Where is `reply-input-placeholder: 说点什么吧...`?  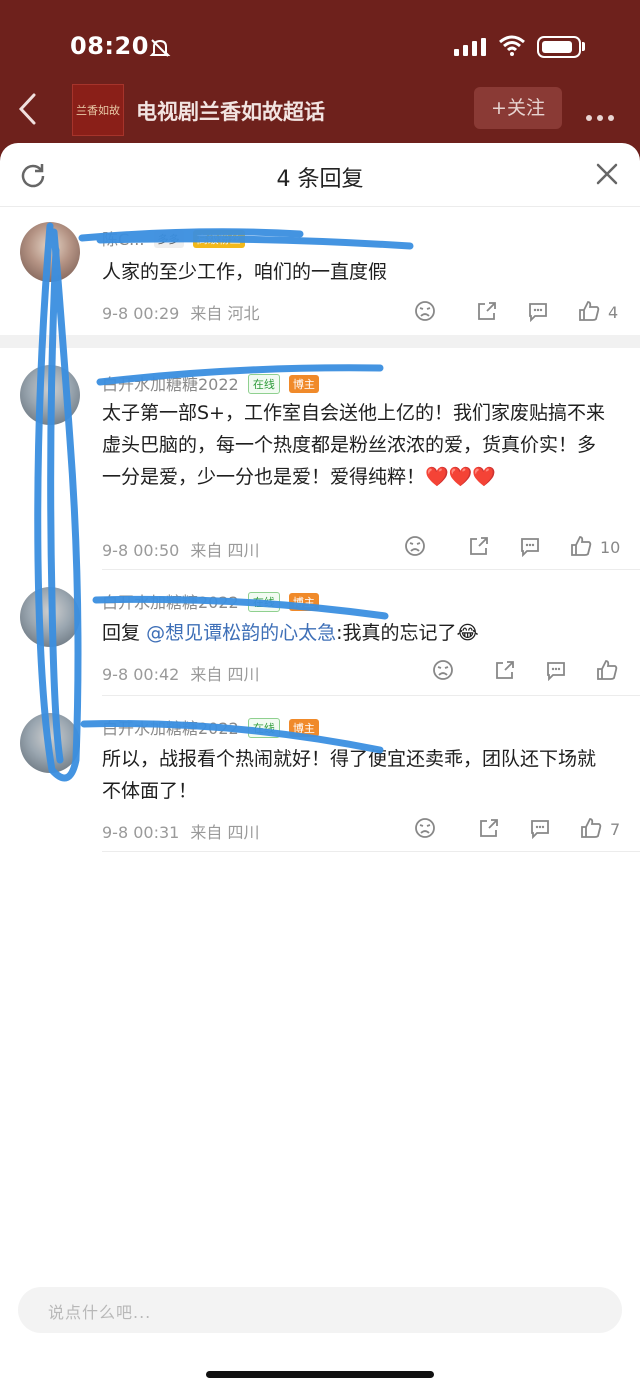 reply-input-placeholder: 说点什么吧... is located at coordinates (100, 1312).